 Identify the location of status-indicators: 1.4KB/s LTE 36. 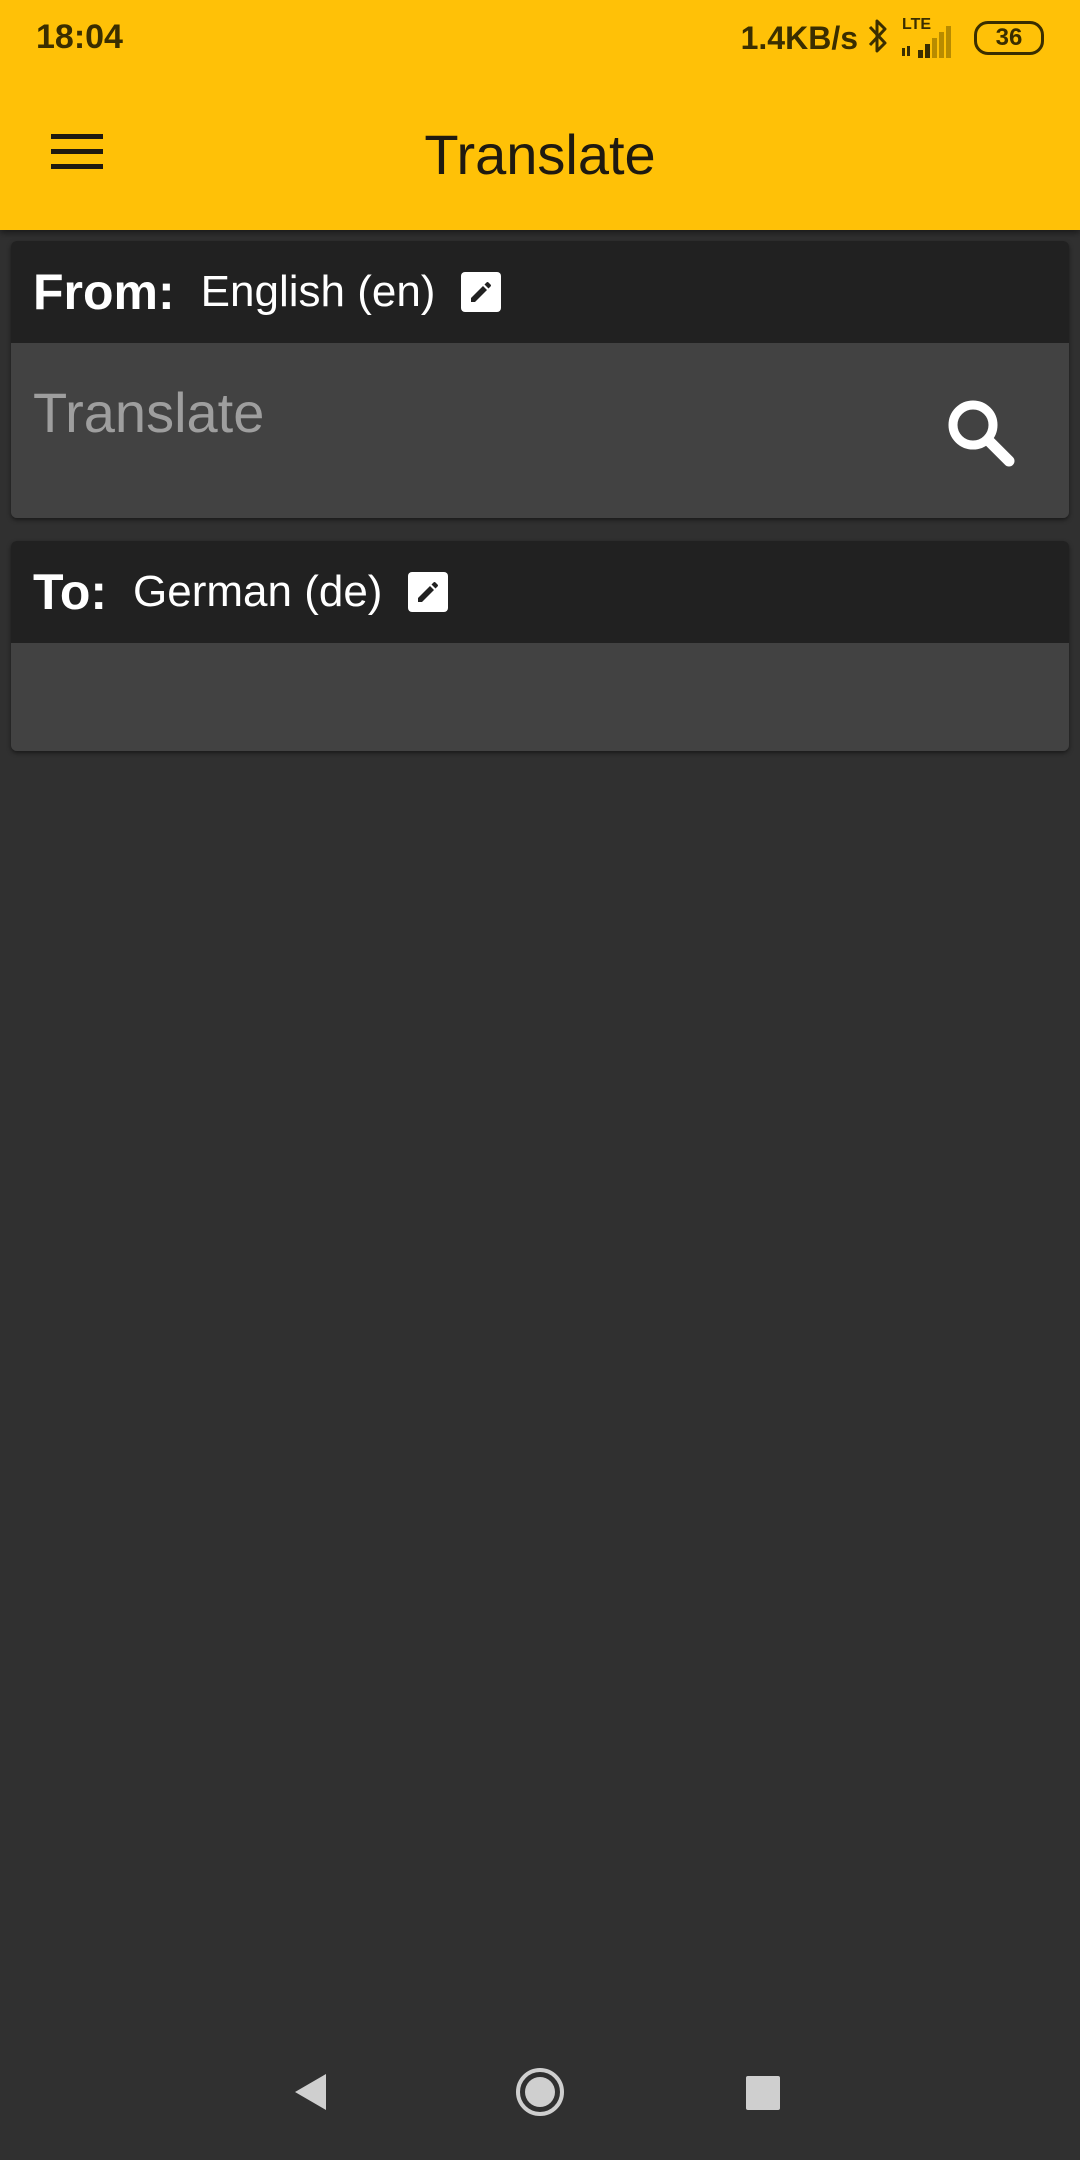
(892, 38).